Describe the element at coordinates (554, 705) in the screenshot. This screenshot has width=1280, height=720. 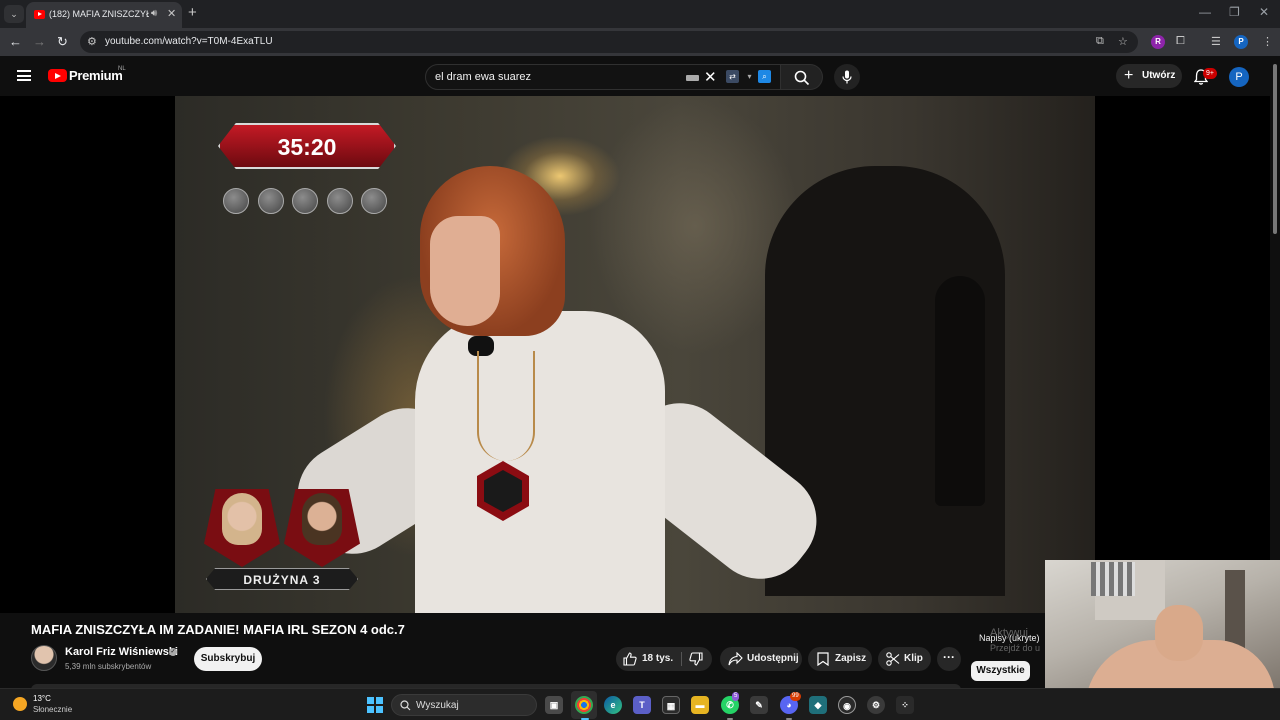
I see `task-view-icon: ▣` at that location.